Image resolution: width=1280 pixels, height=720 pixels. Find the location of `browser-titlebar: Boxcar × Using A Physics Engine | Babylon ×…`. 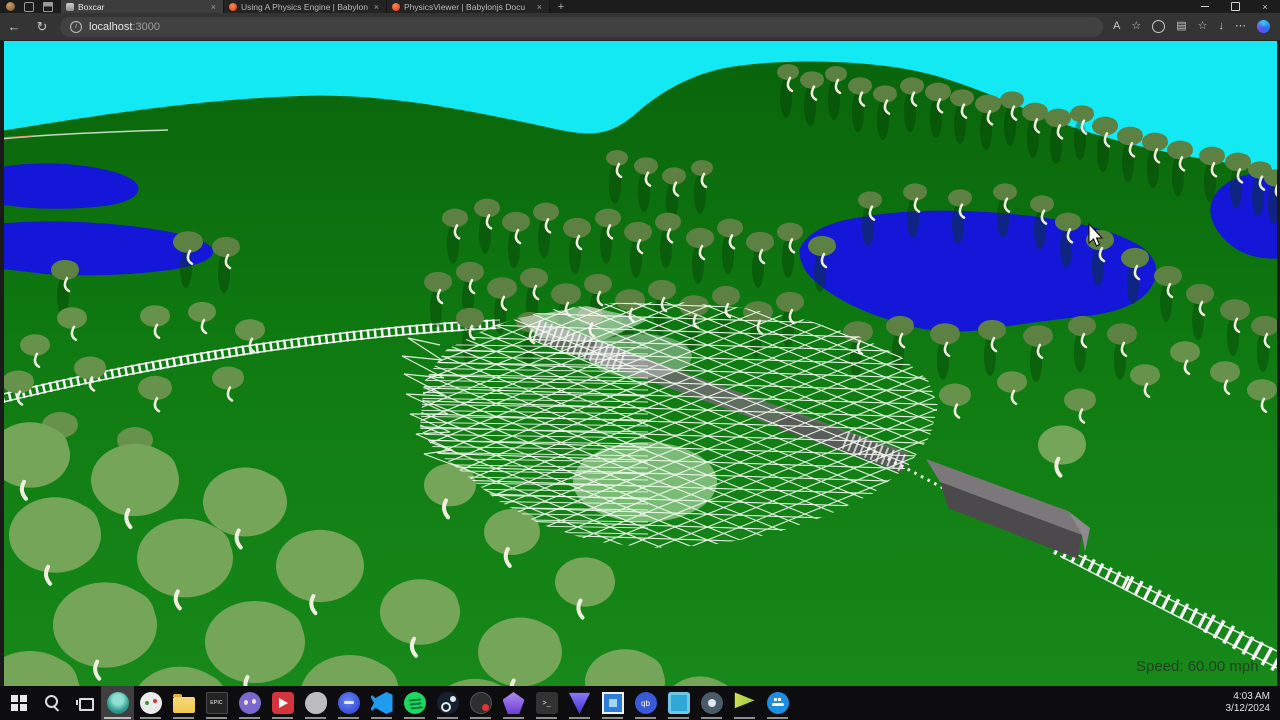

browser-titlebar: Boxcar × Using A Physics Engine | Babylon ×… is located at coordinates (640, 6).